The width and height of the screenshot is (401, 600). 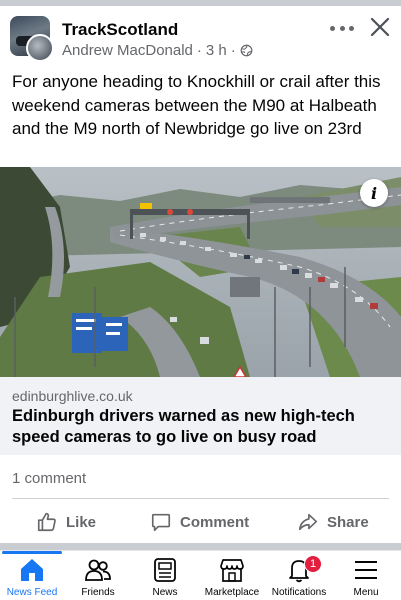 What do you see at coordinates (98, 592) in the screenshot?
I see `nav-friends-label: Friends` at bounding box center [98, 592].